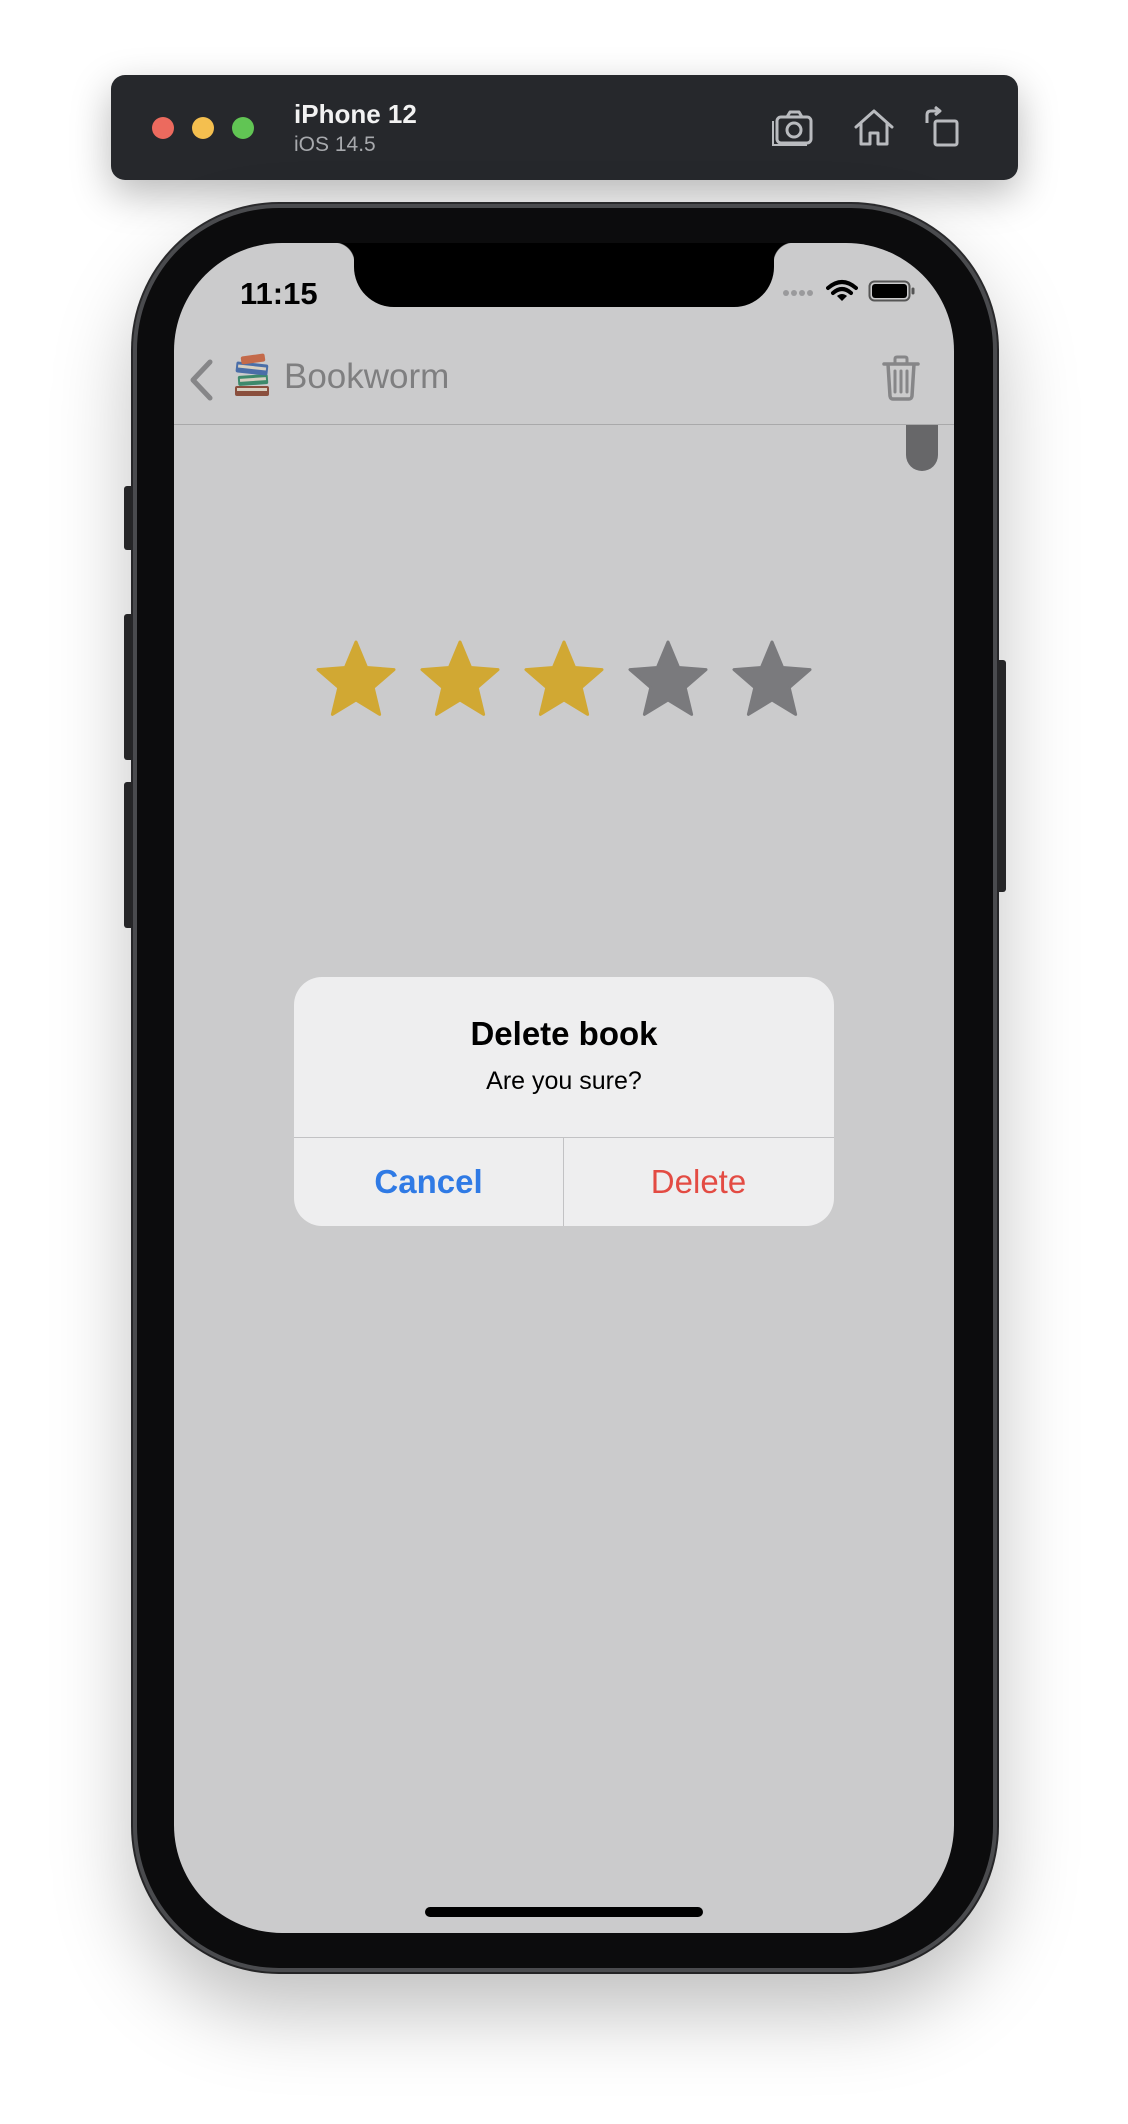  Describe the element at coordinates (944, 127) in the screenshot. I see `rotate-icon` at that location.